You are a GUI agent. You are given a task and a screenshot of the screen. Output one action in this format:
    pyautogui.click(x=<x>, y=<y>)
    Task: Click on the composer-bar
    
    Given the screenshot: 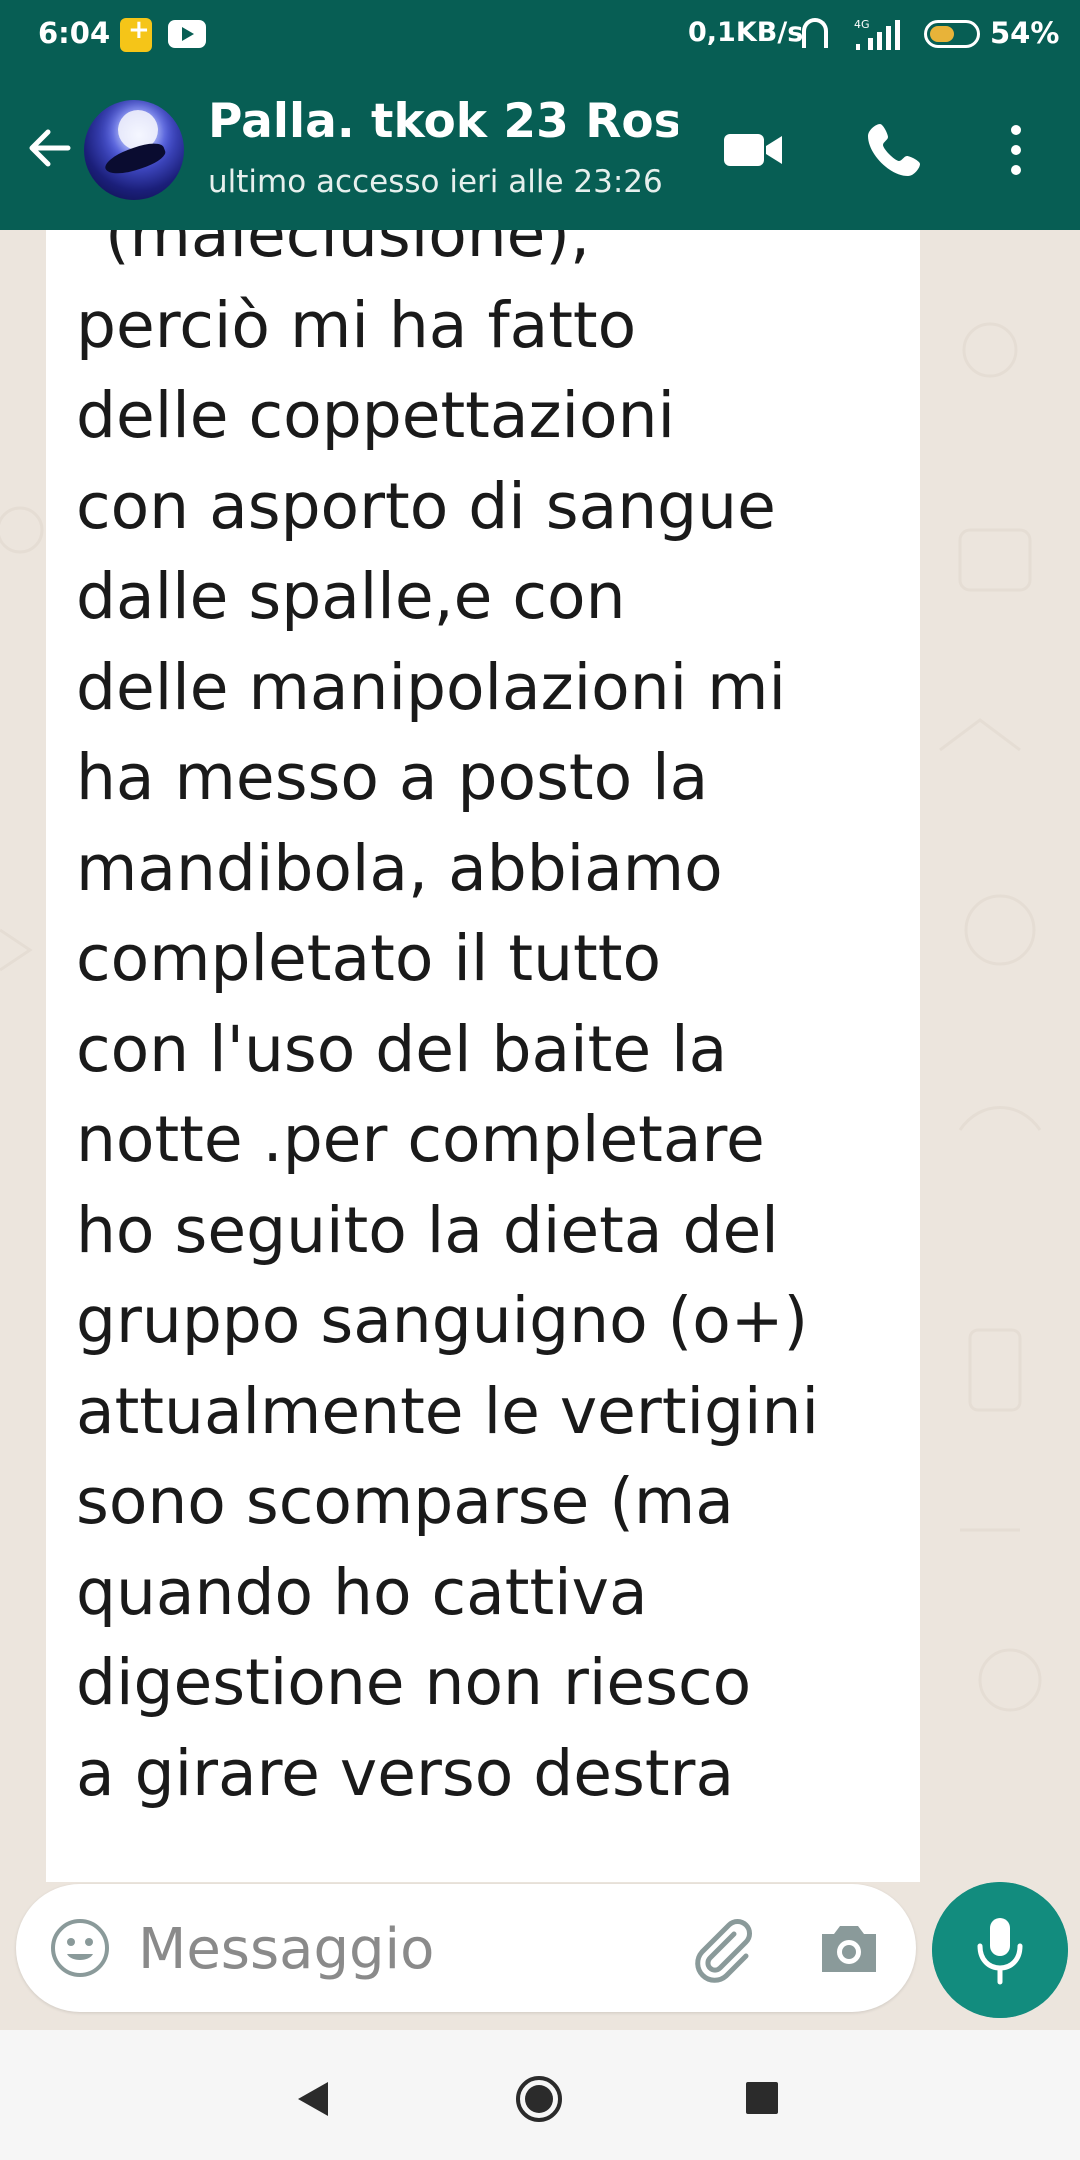 What is the action you would take?
    pyautogui.click(x=540, y=1956)
    